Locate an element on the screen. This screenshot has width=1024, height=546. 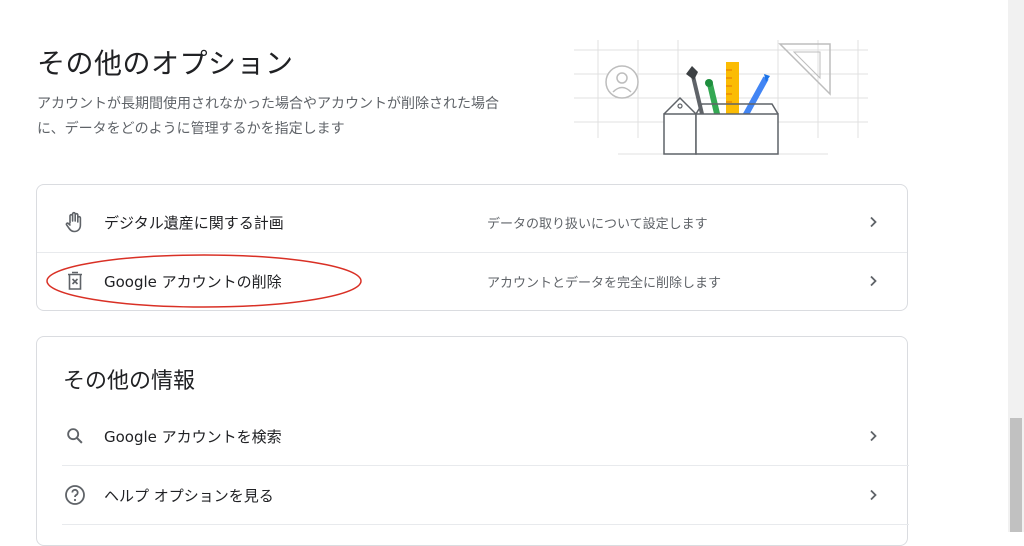
digital-legacy-label: デジタル遺産に関する計画 is located at coordinates (194, 222).